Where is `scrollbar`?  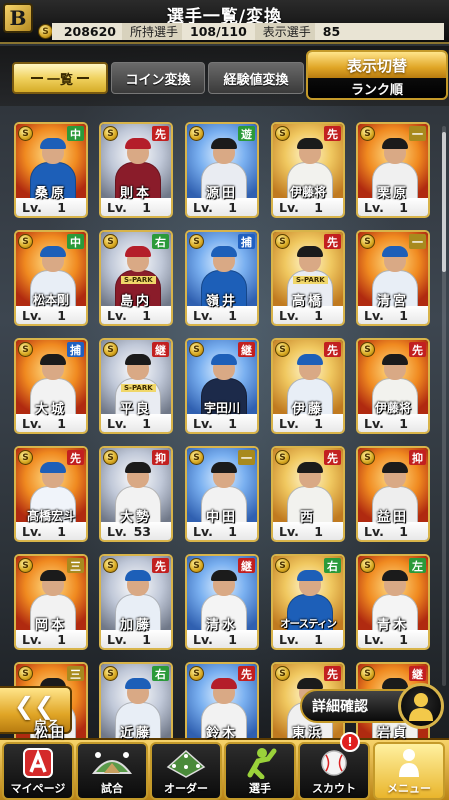 scrollbar is located at coordinates (444, 406).